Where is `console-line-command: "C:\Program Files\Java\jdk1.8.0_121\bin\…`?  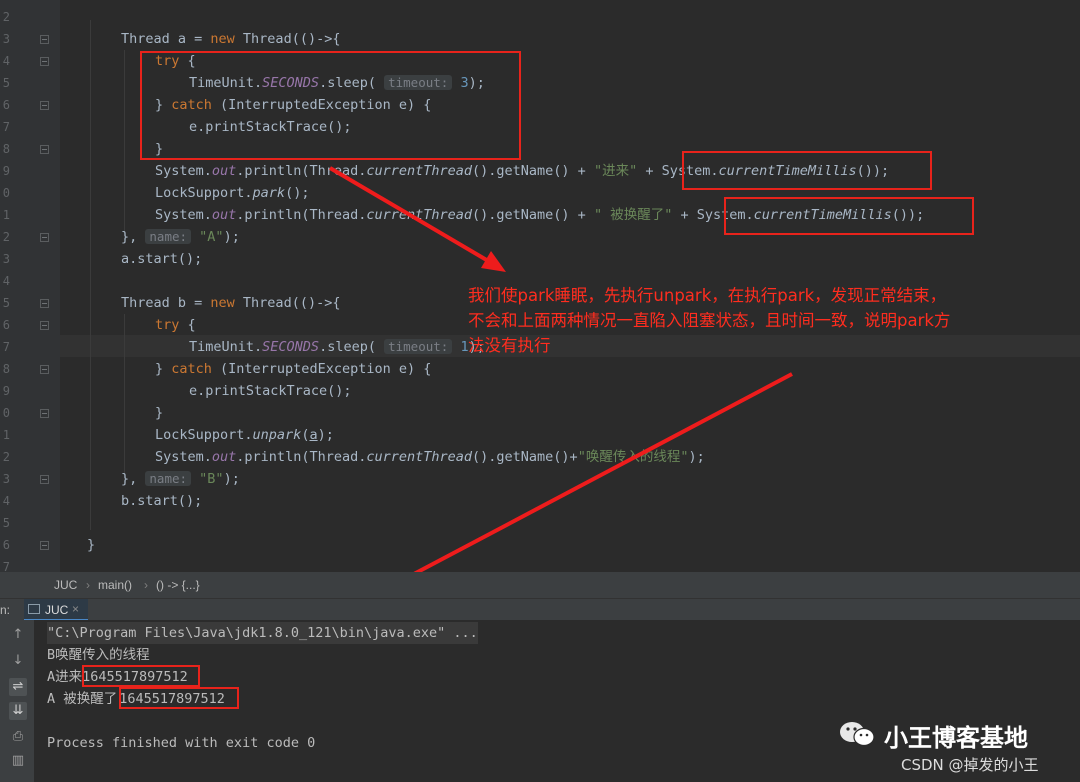 console-line-command: "C:\Program Files\Java\jdk1.8.0_121\bin\… is located at coordinates (262, 633).